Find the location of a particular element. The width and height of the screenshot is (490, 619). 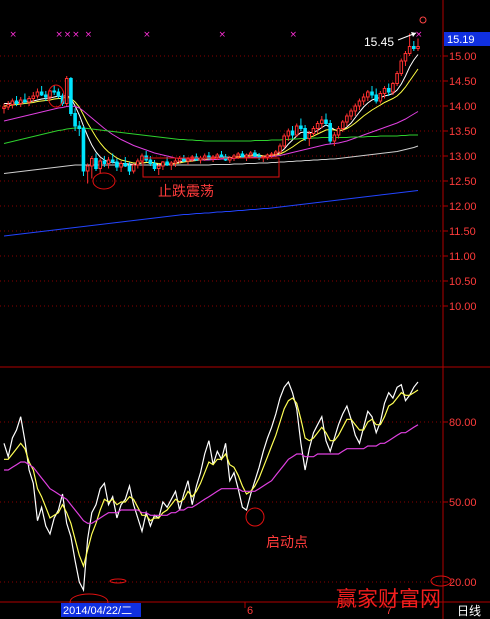

period-label: 日线 is located at coordinates (469, 611).